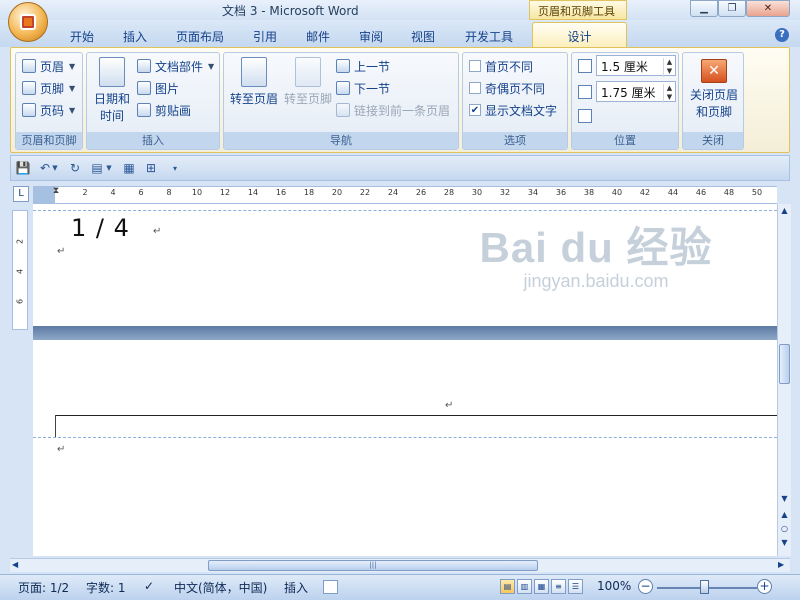 The width and height of the screenshot is (800, 600). What do you see at coordinates (575, 586) in the screenshot?
I see `draft-view-icon: ☰` at bounding box center [575, 586].